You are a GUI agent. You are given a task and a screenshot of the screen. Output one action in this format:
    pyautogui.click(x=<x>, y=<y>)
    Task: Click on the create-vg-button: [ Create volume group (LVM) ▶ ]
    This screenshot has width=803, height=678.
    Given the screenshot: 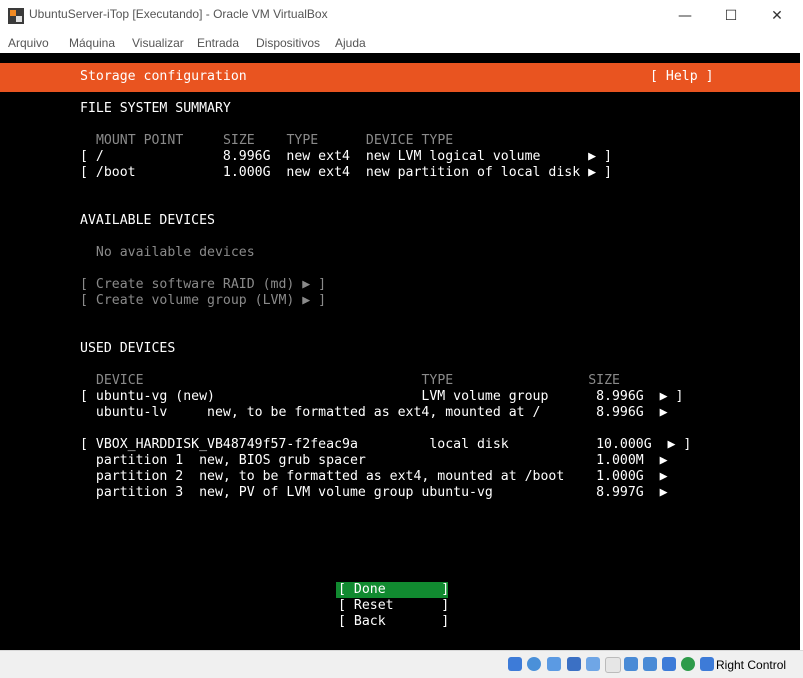 What is the action you would take?
    pyautogui.click(x=203, y=301)
    